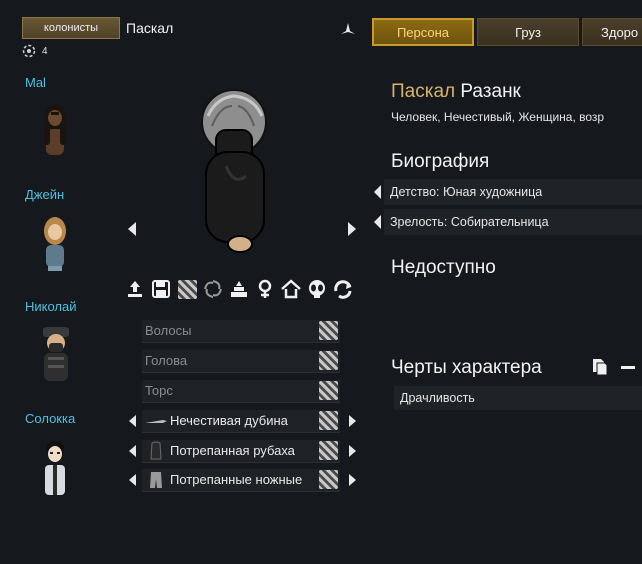 The height and width of the screenshot is (564, 642). What do you see at coordinates (166, 360) in the screenshot?
I see `slot-label: Голова` at bounding box center [166, 360].